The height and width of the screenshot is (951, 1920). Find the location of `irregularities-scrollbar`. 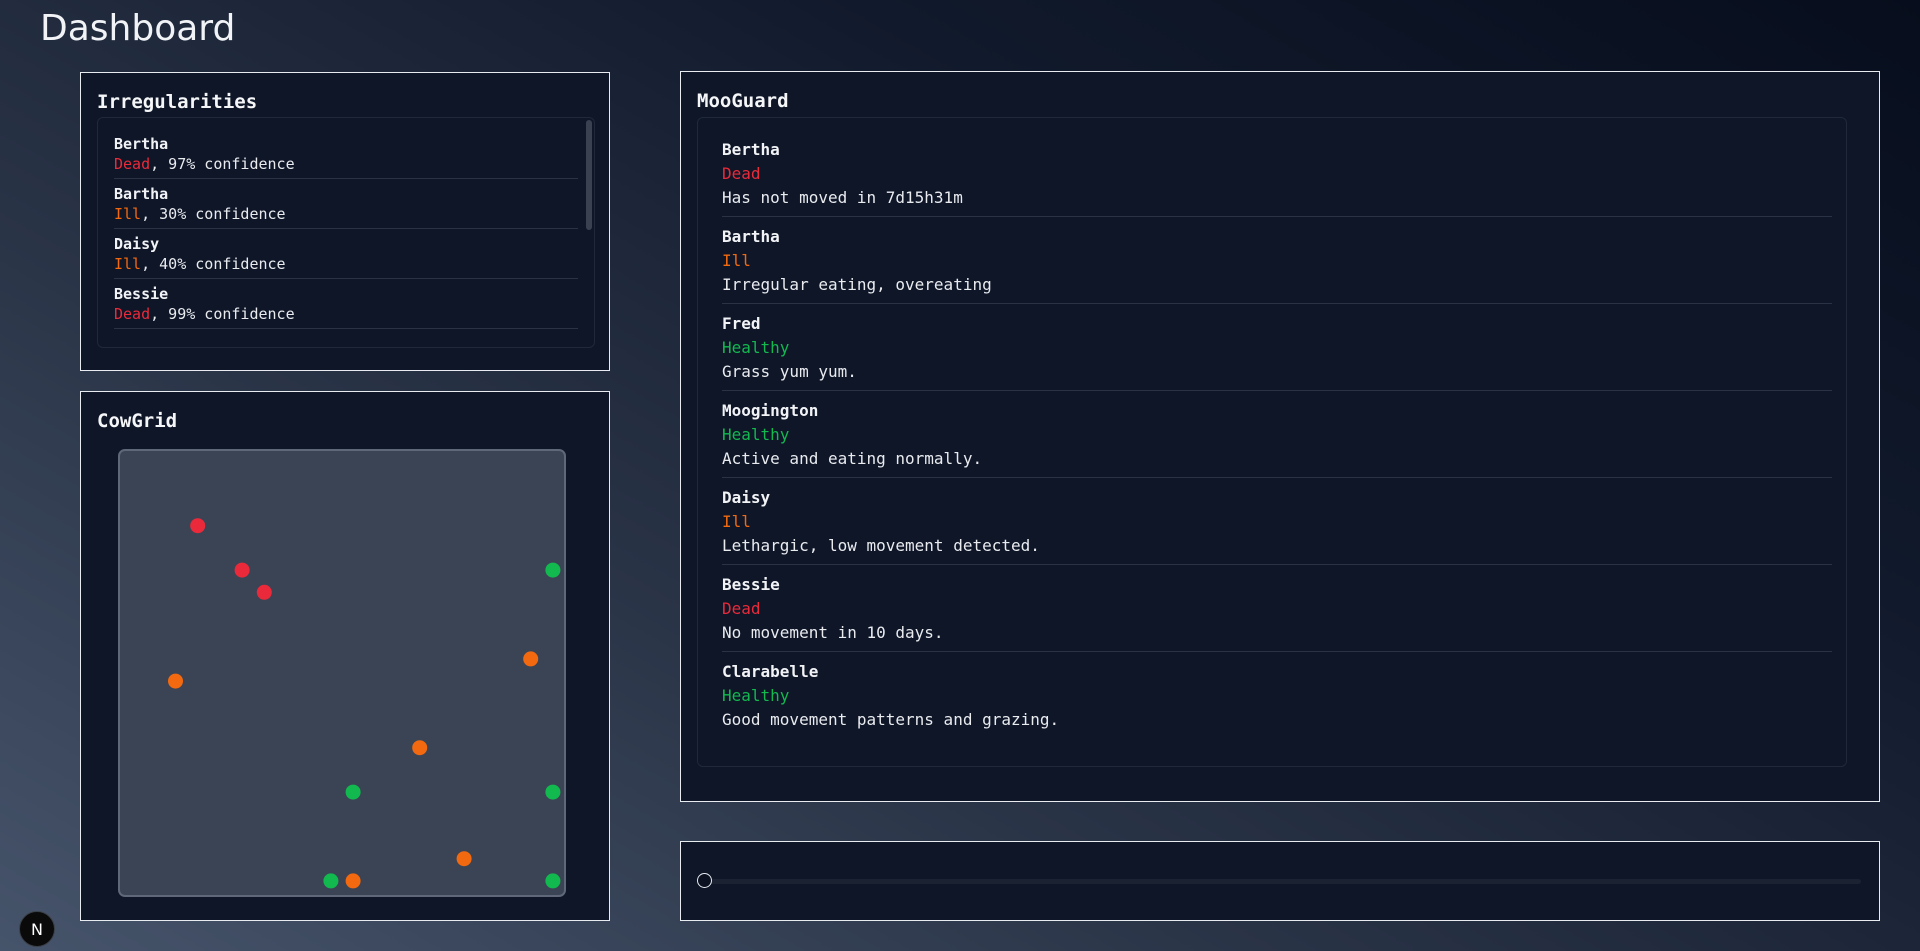

irregularities-scrollbar is located at coordinates (589, 175).